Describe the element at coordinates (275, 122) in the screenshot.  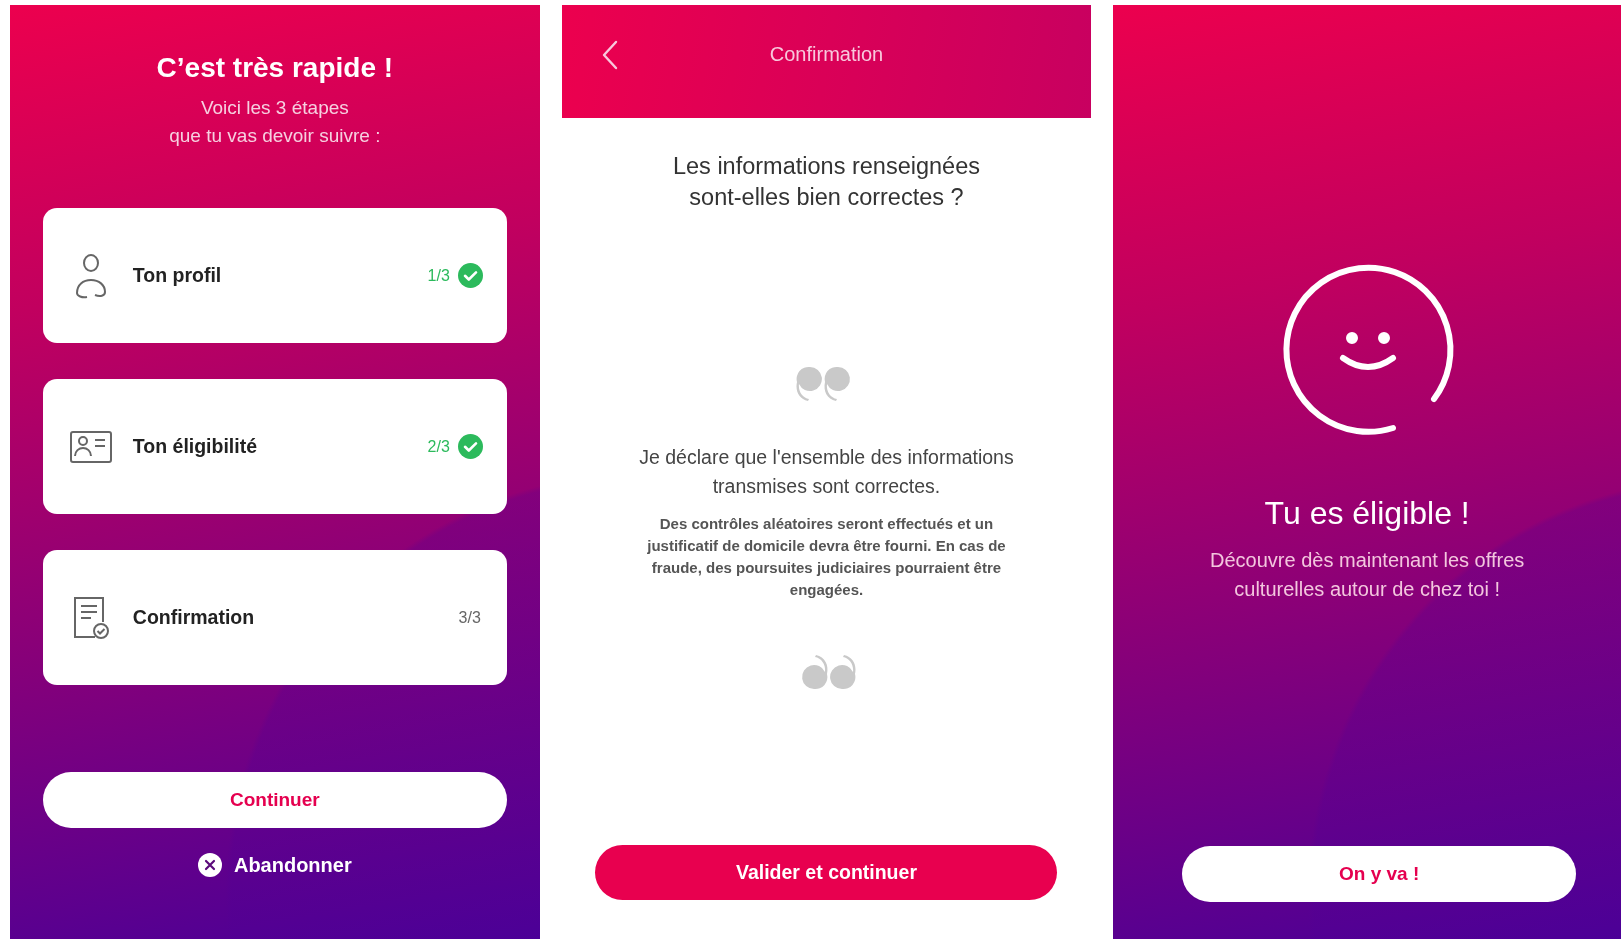
I see `screen-subtitle: Voici les 3 étapes que tu vas devoir suivre :` at that location.